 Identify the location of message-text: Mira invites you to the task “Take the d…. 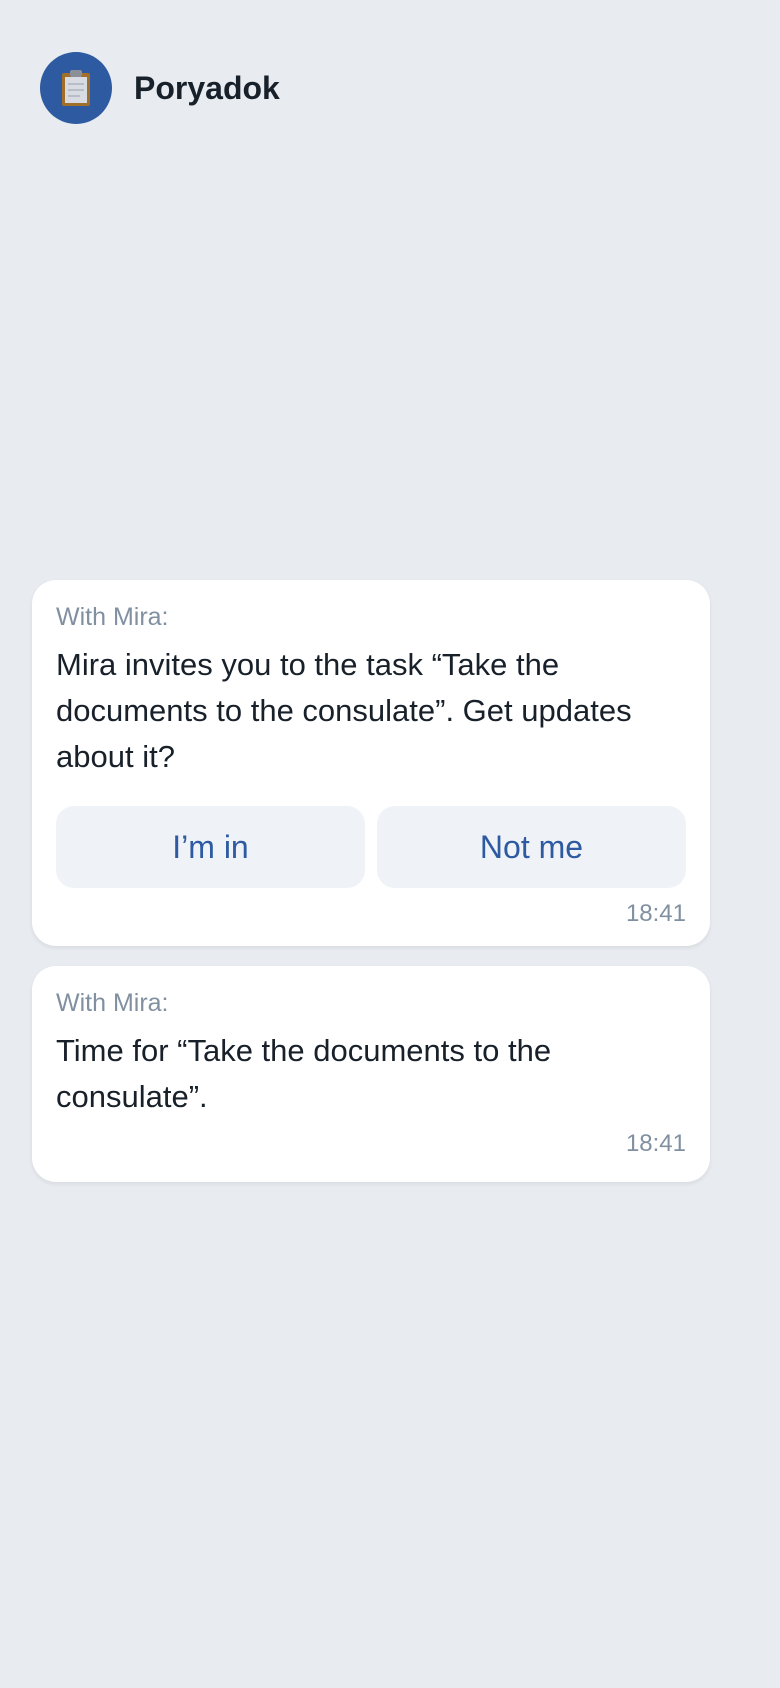
(344, 710).